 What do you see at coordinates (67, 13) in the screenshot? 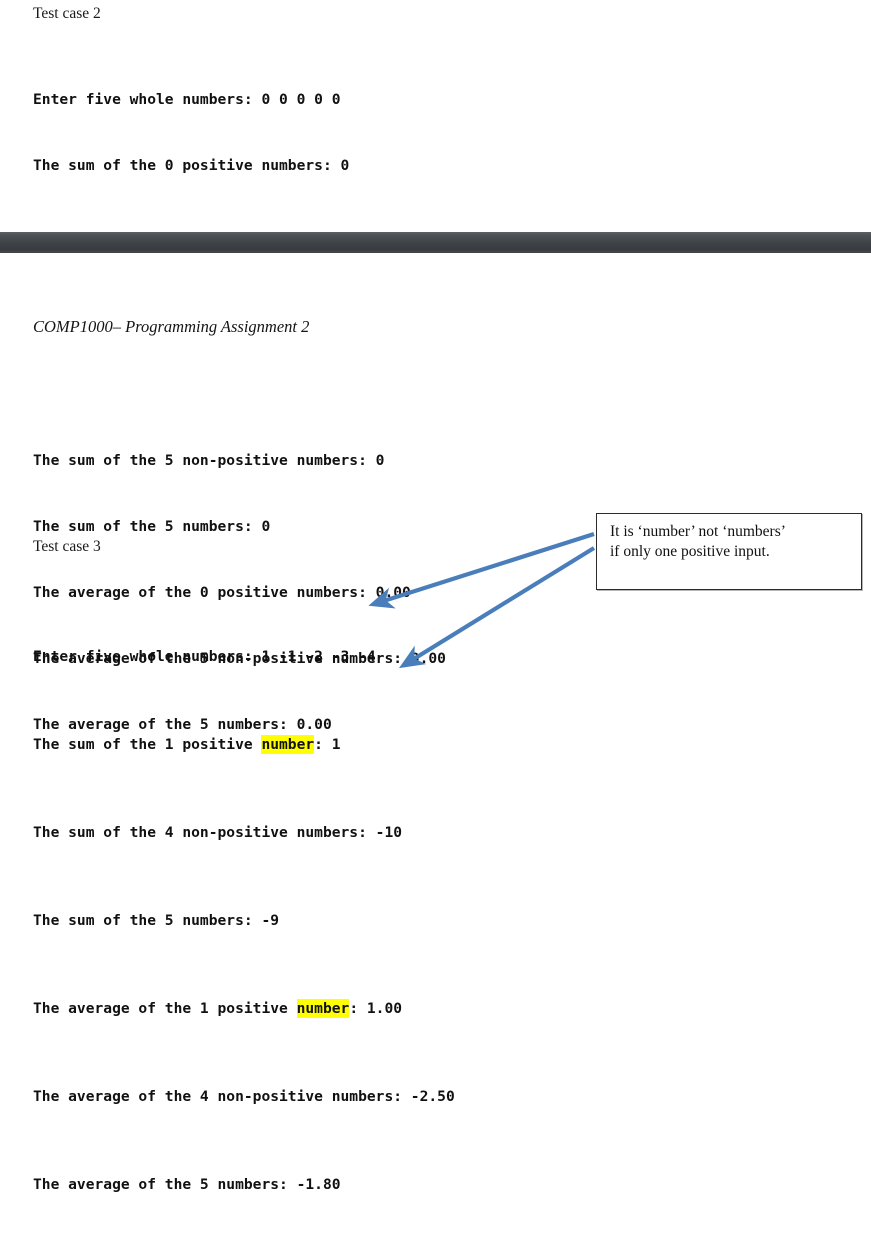
I see `test-case-2-label: Test case 2` at bounding box center [67, 13].